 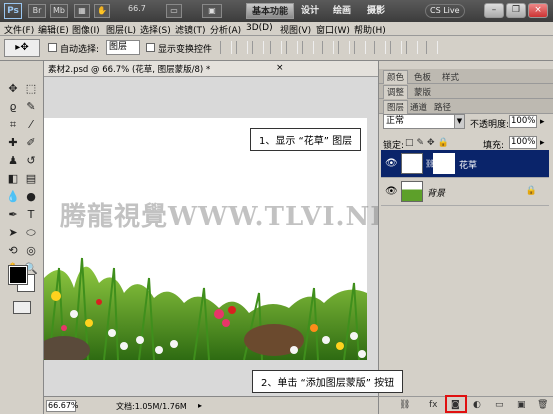 What do you see at coordinates (18, 275) in the screenshot?
I see `foreground-color-swatch` at bounding box center [18, 275].